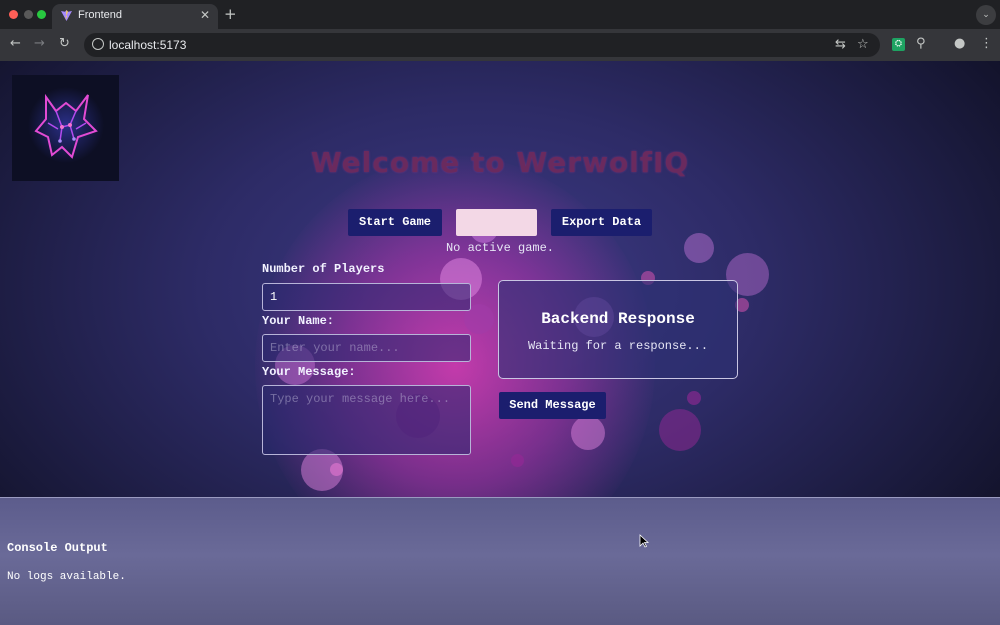 This screenshot has width=1000, height=625. I want to click on start-game-button: Start Game, so click(395, 222).